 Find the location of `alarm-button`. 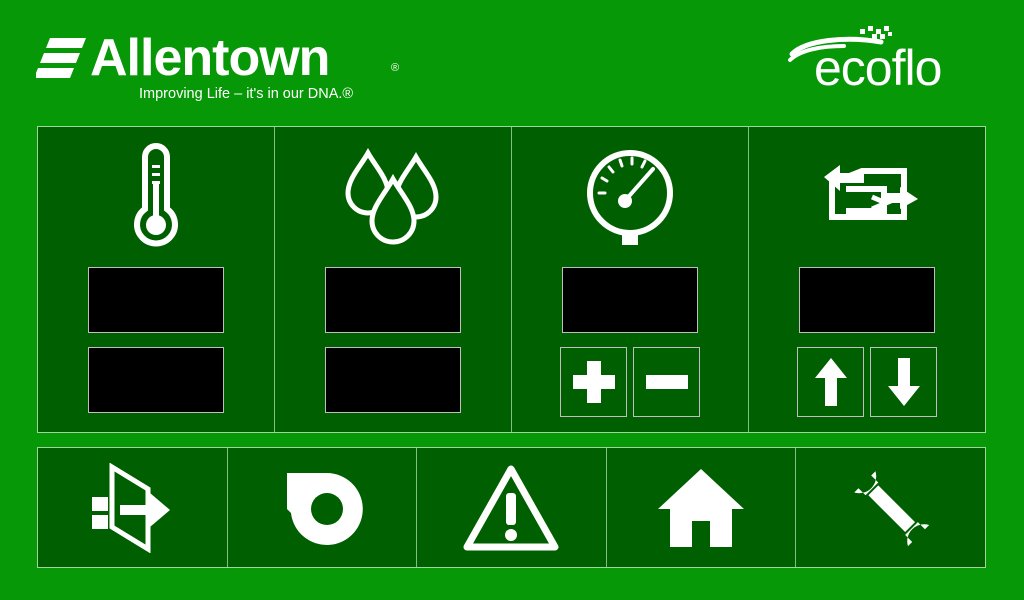

alarm-button is located at coordinates (512, 507).